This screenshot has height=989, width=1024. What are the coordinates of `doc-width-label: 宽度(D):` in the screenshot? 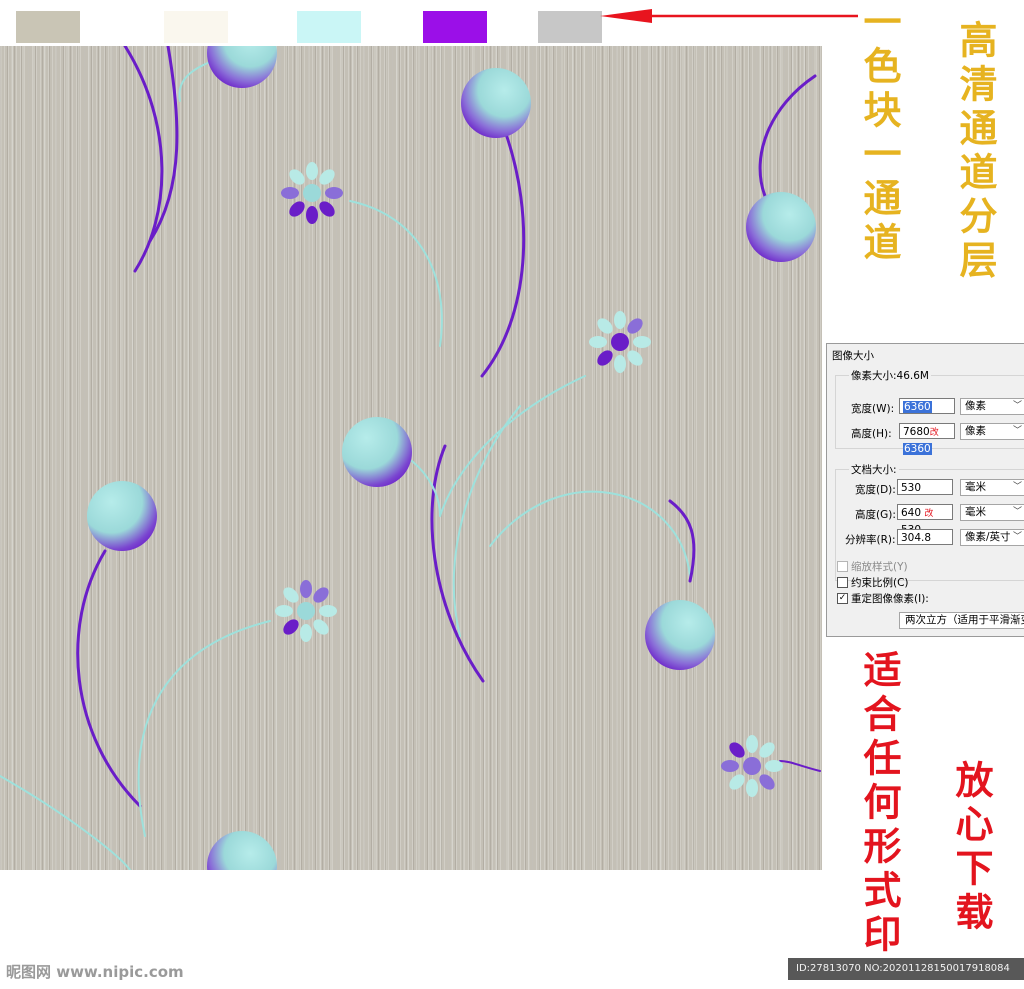 It's located at (875, 490).